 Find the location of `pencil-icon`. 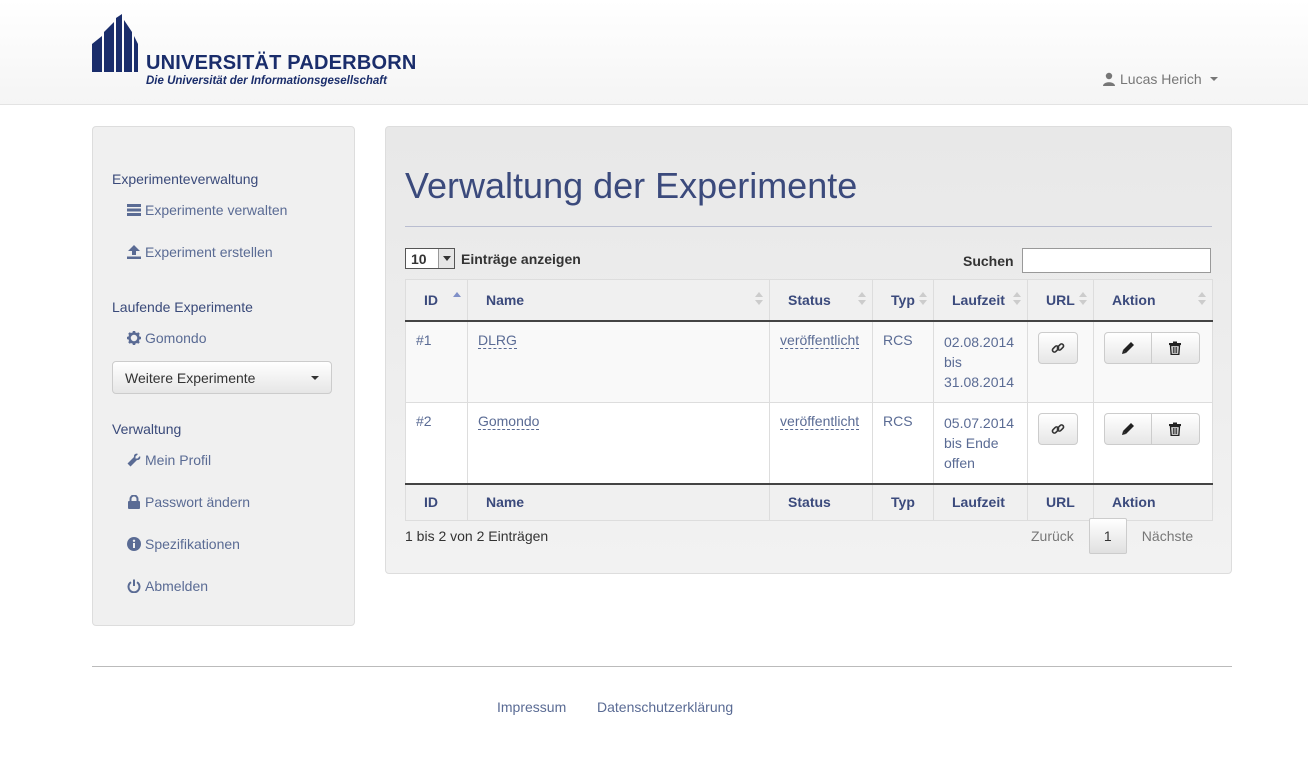

pencil-icon is located at coordinates (1127, 428).